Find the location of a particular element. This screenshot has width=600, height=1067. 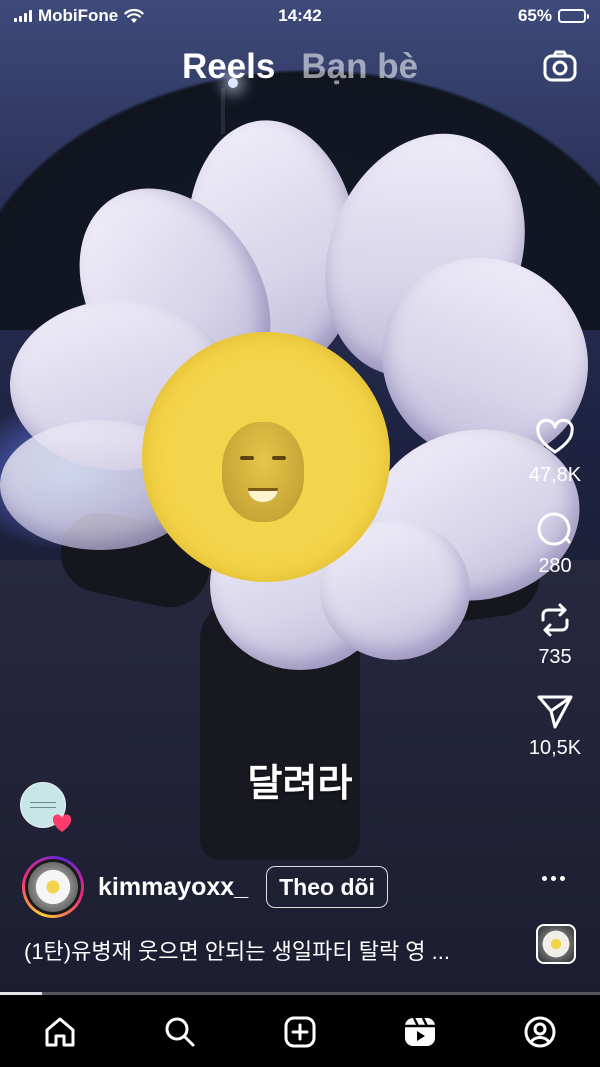

tab-friends: Bạn bè is located at coordinates (359, 67).